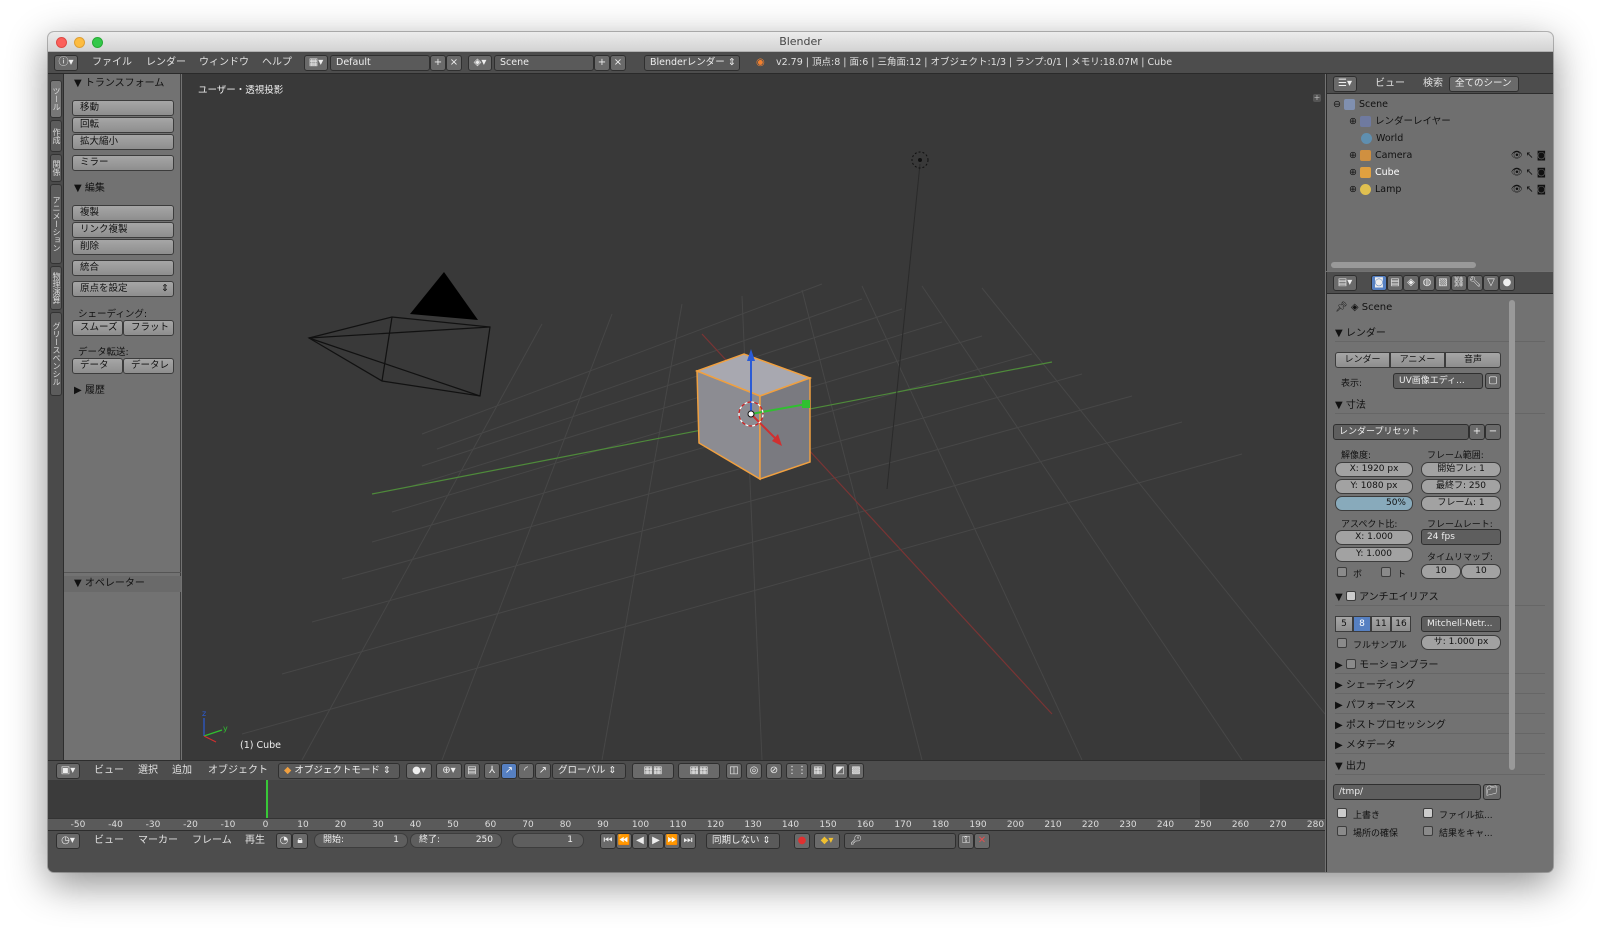 This screenshot has width=1600, height=934. I want to click on sync-dropdown: 同期しない ⇕, so click(743, 841).